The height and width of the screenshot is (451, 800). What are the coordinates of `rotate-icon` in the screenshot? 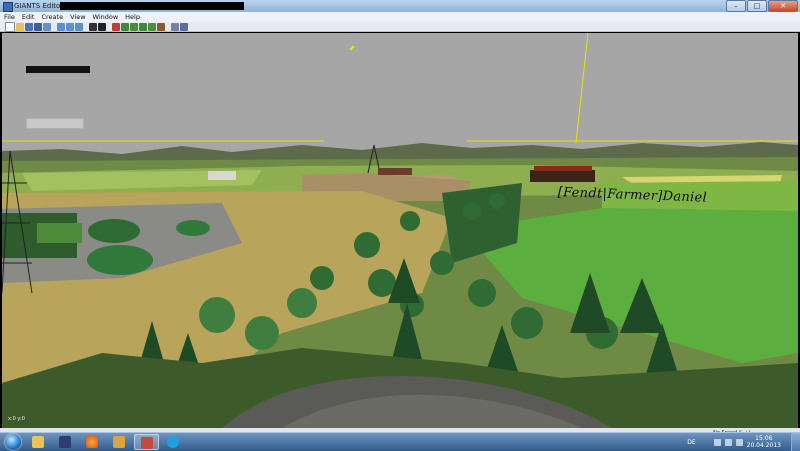 It's located at (134, 26).